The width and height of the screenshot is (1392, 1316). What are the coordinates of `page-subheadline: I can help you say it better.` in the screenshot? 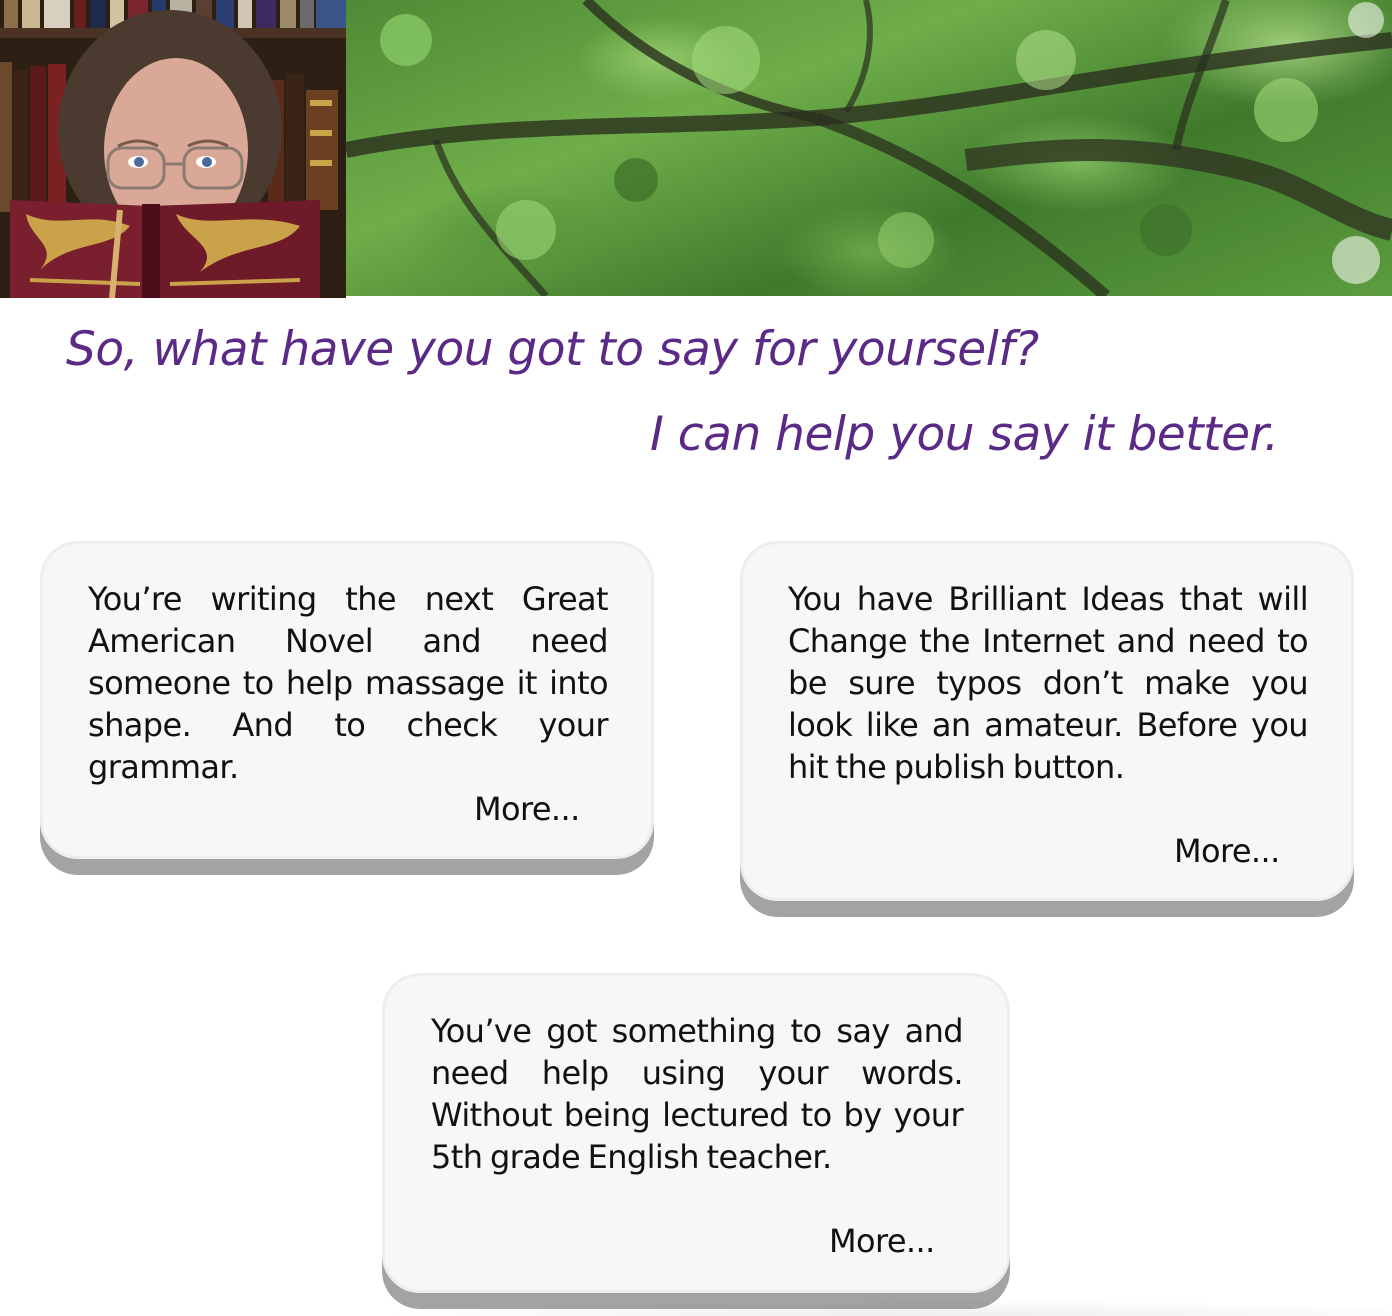 It's located at (964, 434).